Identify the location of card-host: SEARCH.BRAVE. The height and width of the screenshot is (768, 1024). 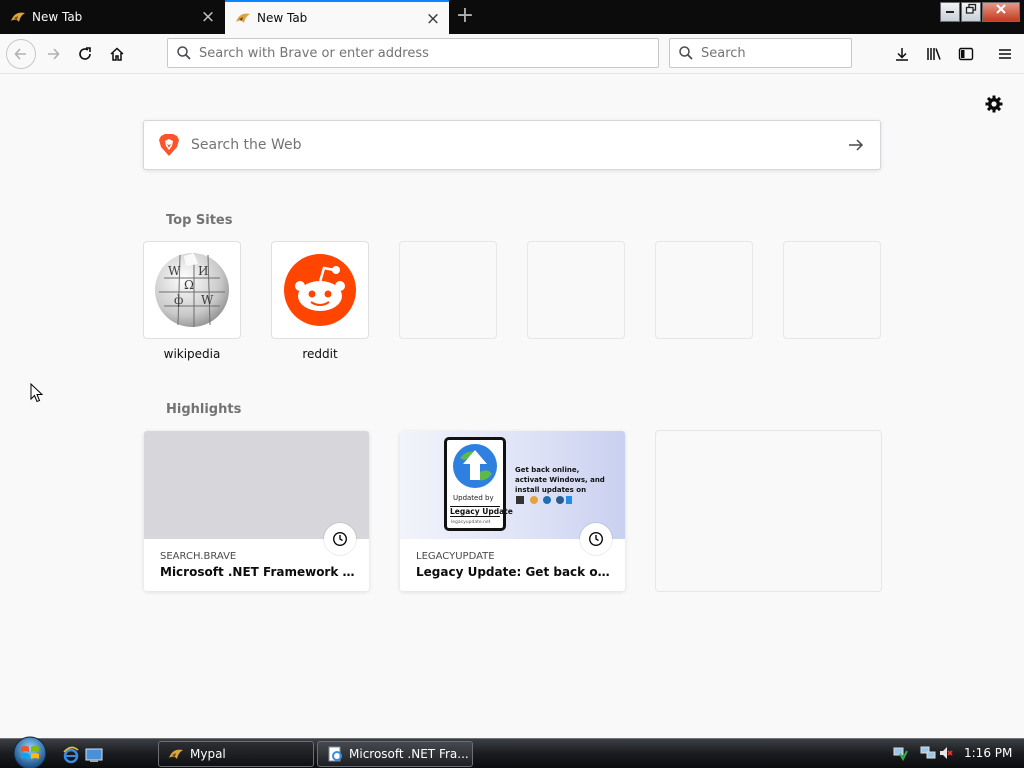
(198, 556).